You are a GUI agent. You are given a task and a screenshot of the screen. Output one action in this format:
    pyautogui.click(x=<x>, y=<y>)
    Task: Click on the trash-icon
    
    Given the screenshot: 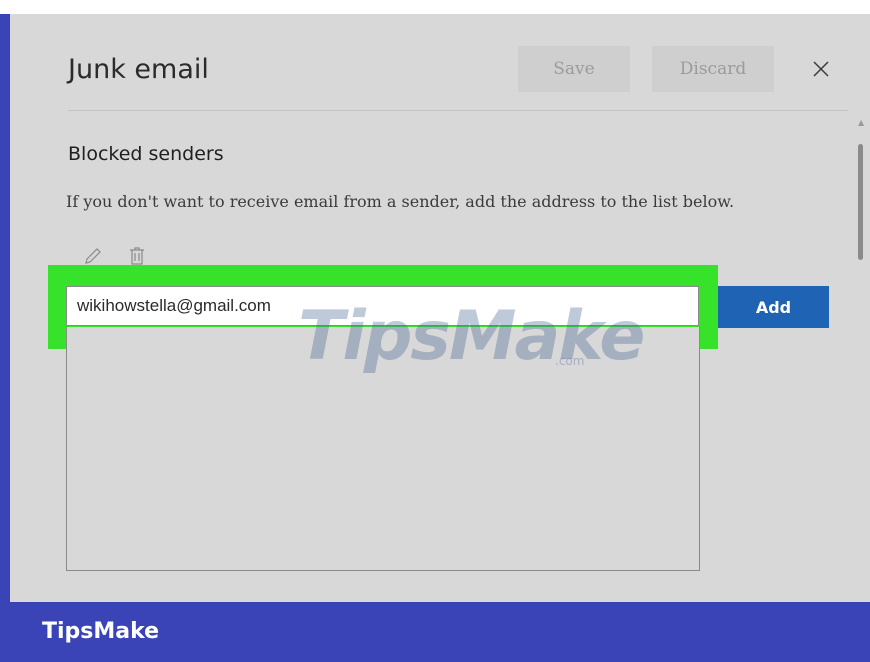 What is the action you would take?
    pyautogui.click(x=137, y=256)
    